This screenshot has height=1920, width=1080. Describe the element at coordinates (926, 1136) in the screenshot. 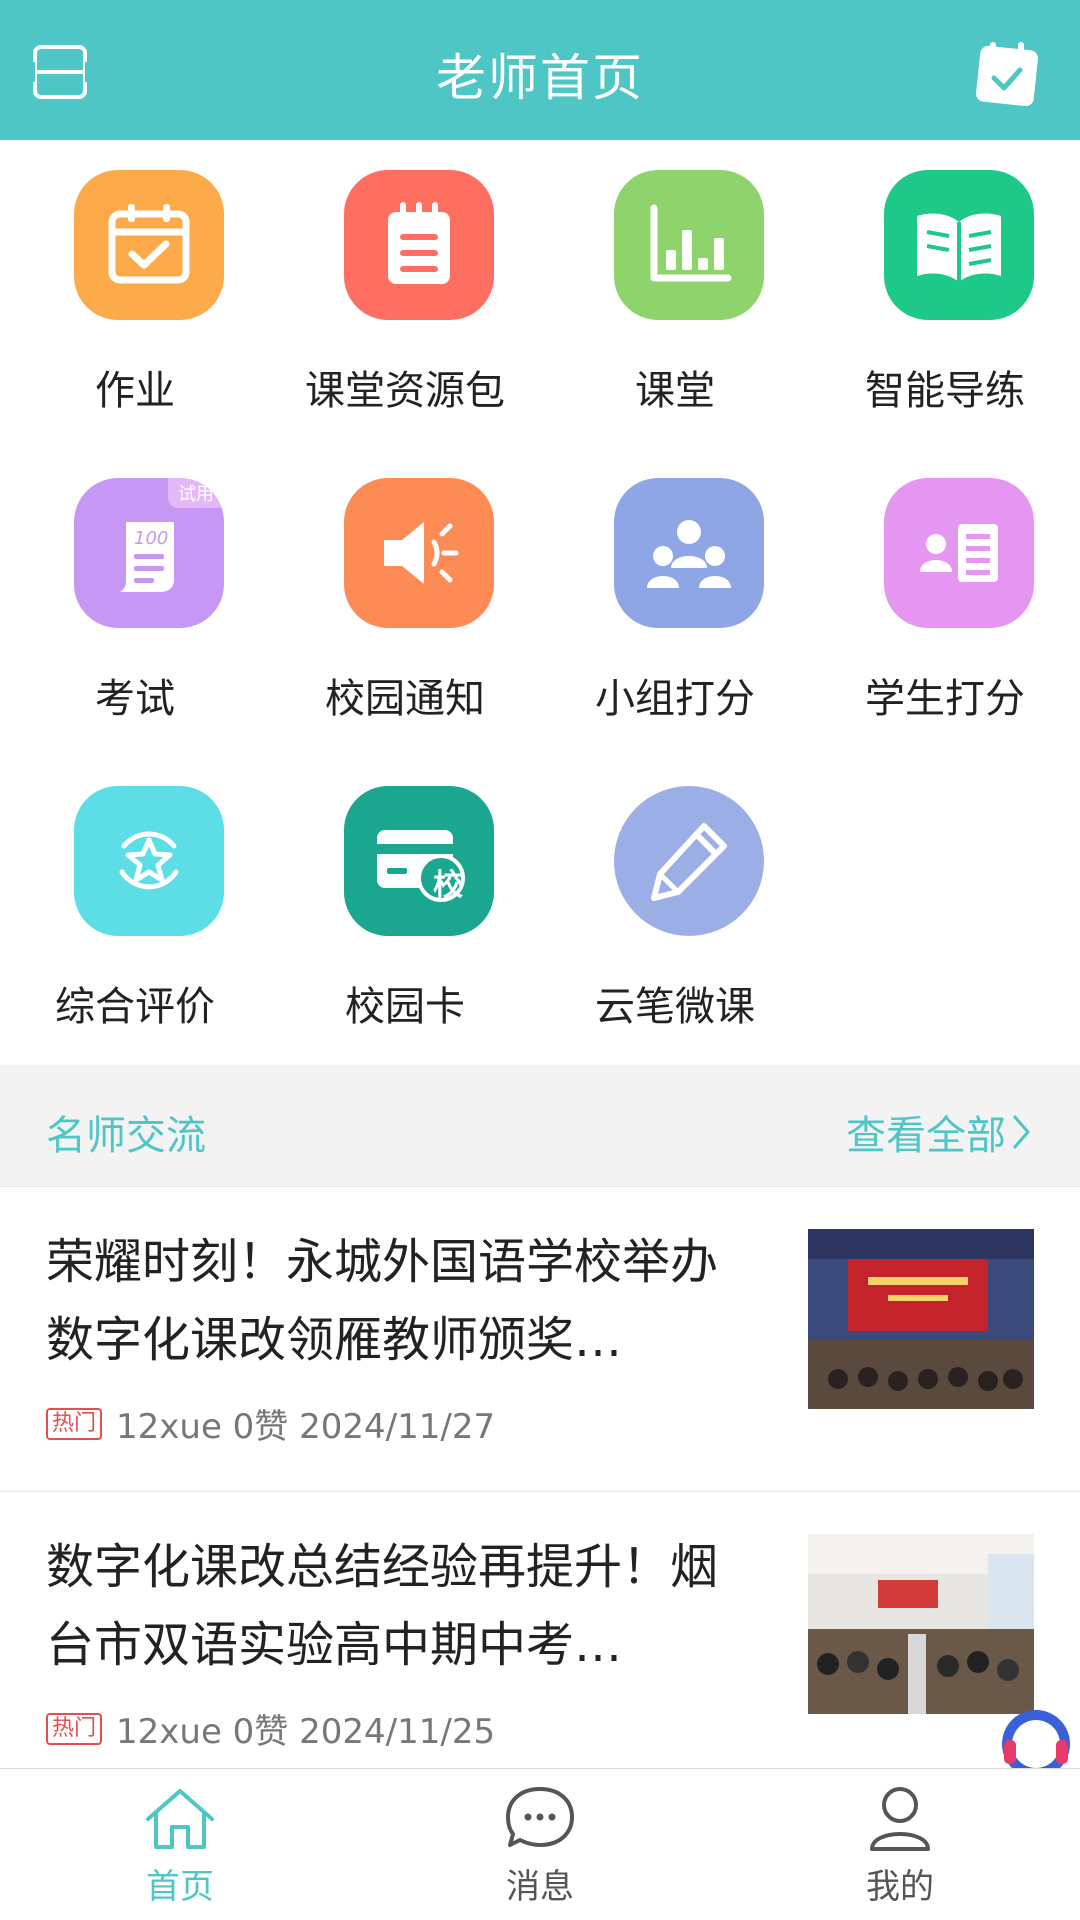

I see `view-all-label: 查看全部` at that location.